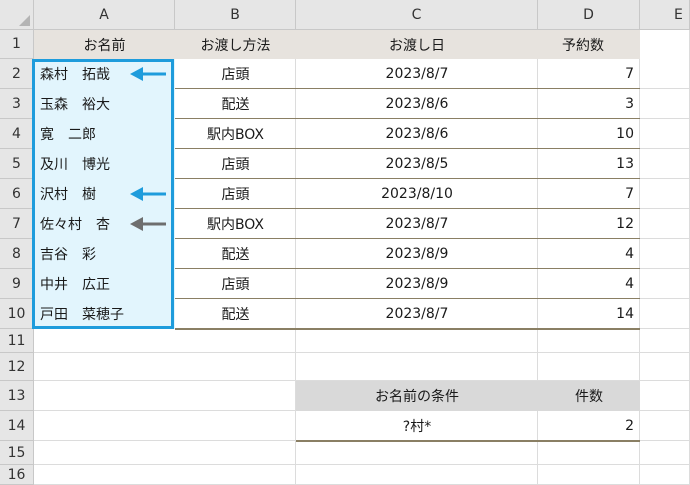 Image resolution: width=690 pixels, height=485 pixels. Describe the element at coordinates (235, 104) in the screenshot. I see `cell-b3: 配送` at that location.